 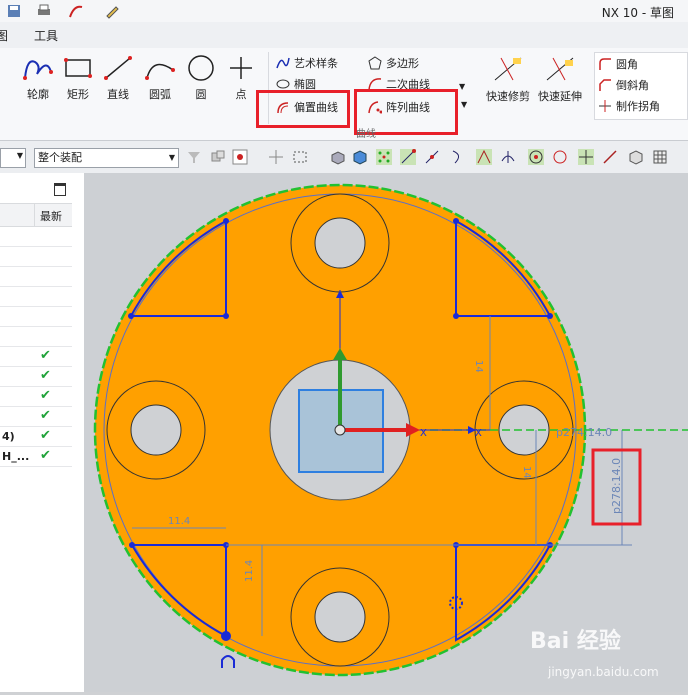 I want to click on quick-trim-label: 快速修剪, so click(x=508, y=96).